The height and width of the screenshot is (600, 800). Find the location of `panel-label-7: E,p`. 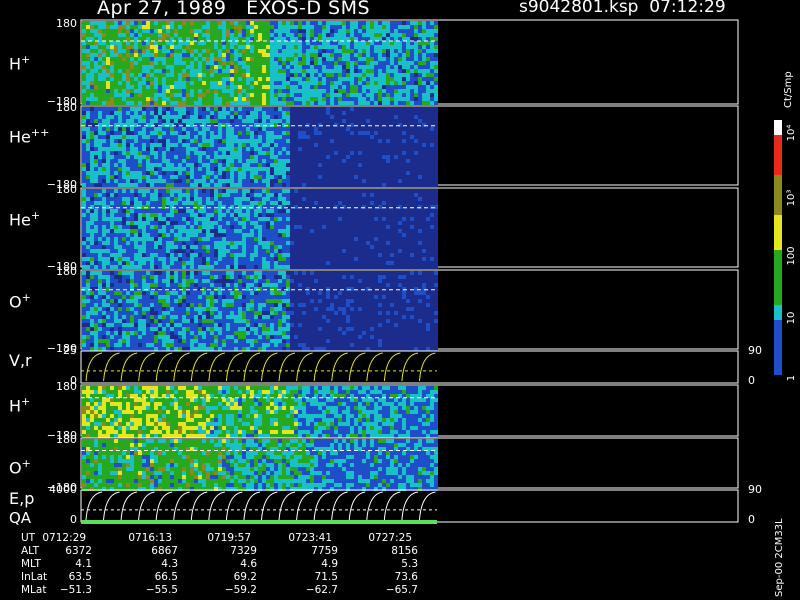

panel-label-7: E,p is located at coordinates (21, 499).